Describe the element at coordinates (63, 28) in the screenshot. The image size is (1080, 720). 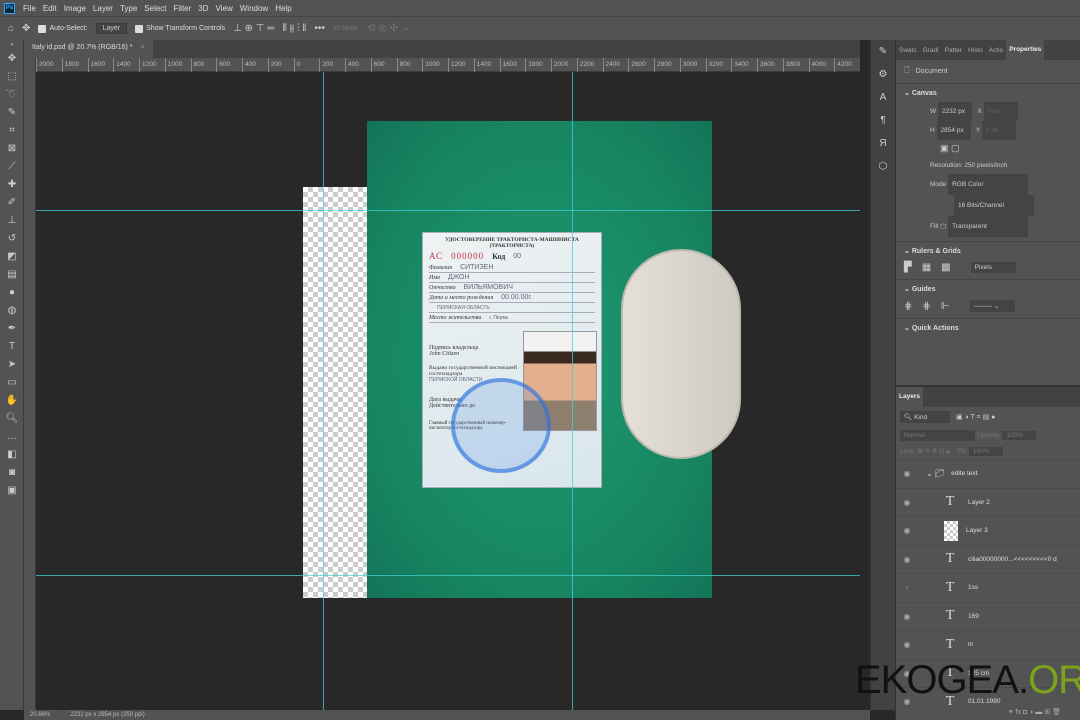
I see `auto-select-checkbox: Auto-Select:` at that location.